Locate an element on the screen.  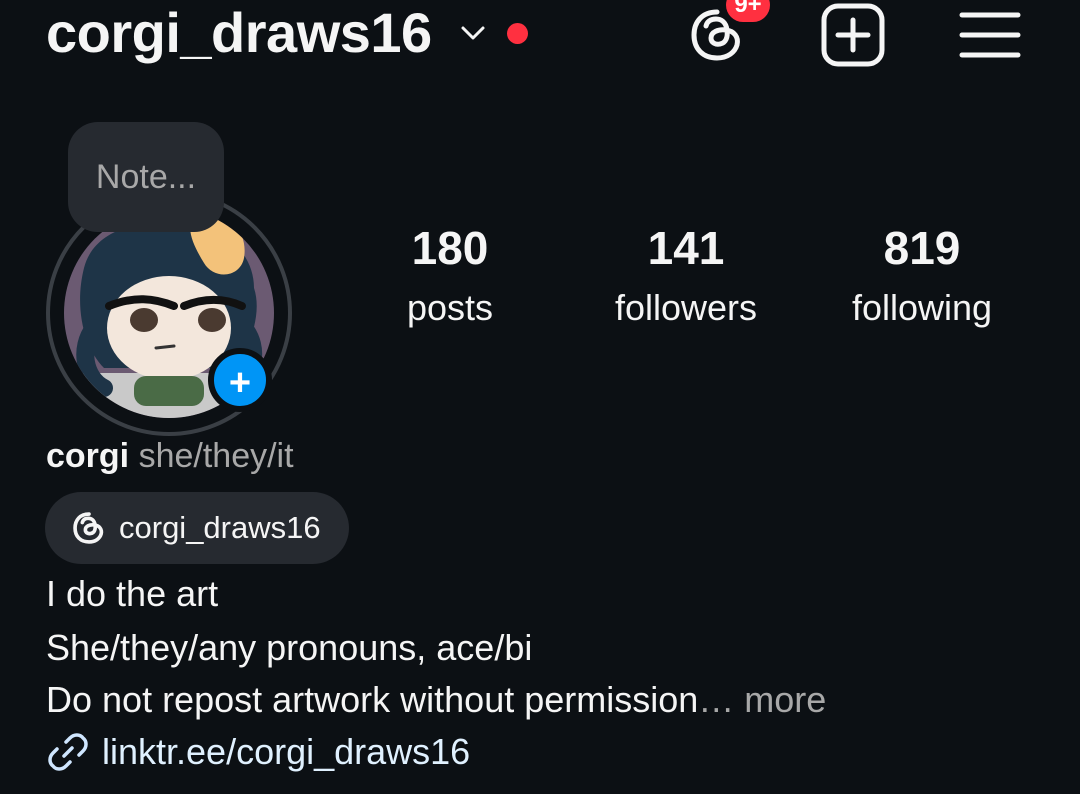
add-story-button: + is located at coordinates (240, 380).